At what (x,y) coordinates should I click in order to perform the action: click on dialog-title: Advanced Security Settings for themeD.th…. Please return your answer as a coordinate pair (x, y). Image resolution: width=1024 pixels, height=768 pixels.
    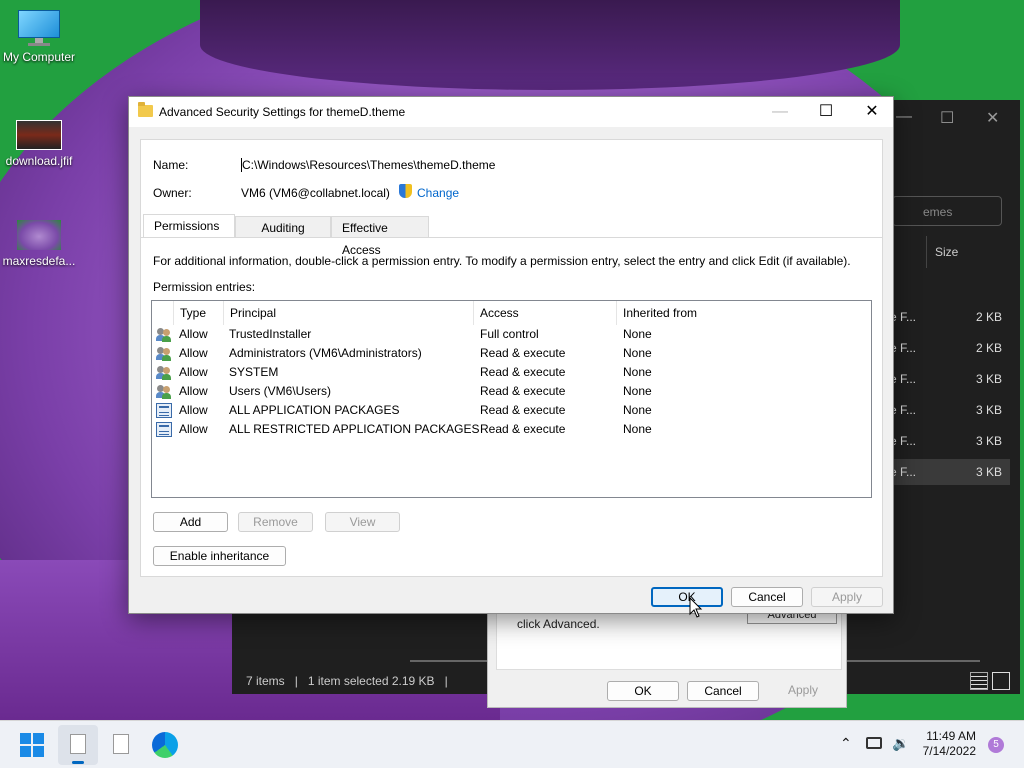
    Looking at the image, I should click on (282, 112).